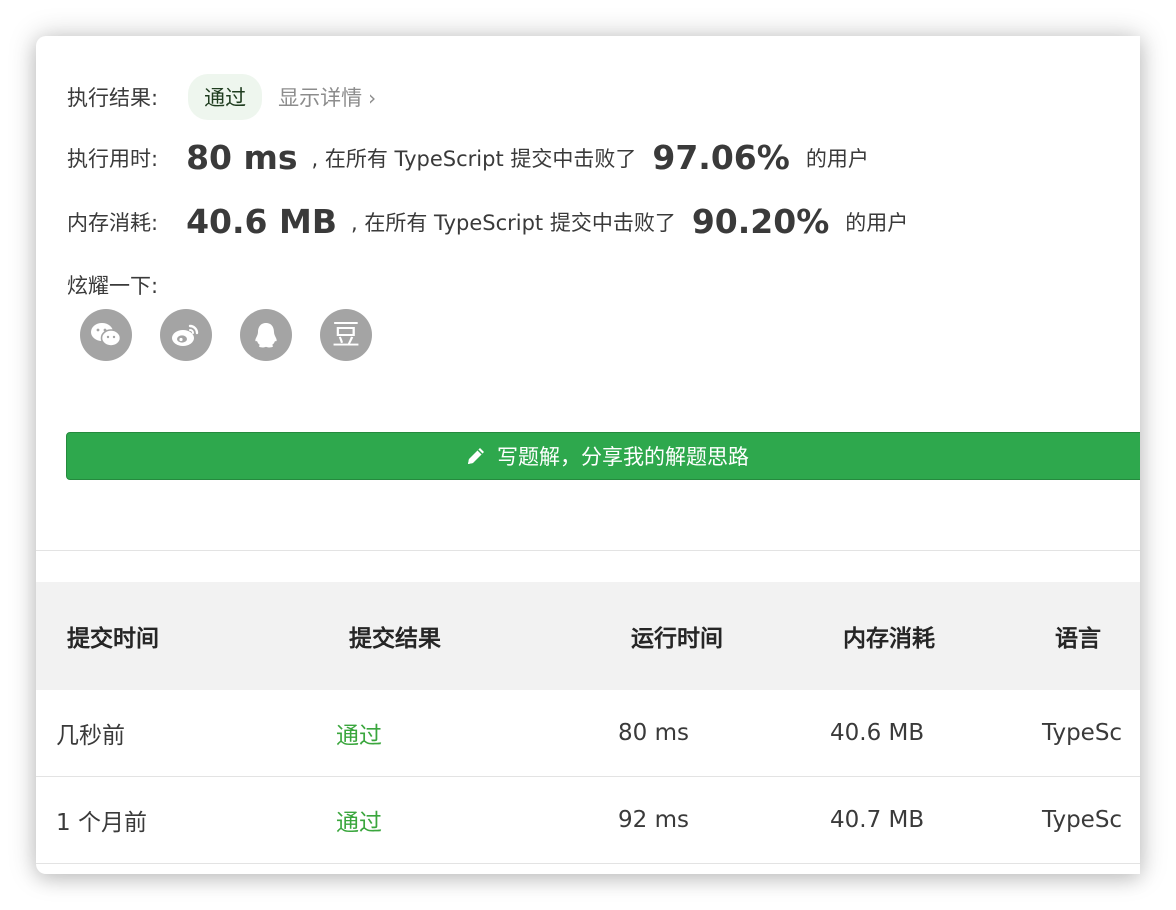 Image resolution: width=1176 pixels, height=910 pixels. Describe the element at coordinates (877, 733) in the screenshot. I see `cell-memory: 40.6 MB` at that location.